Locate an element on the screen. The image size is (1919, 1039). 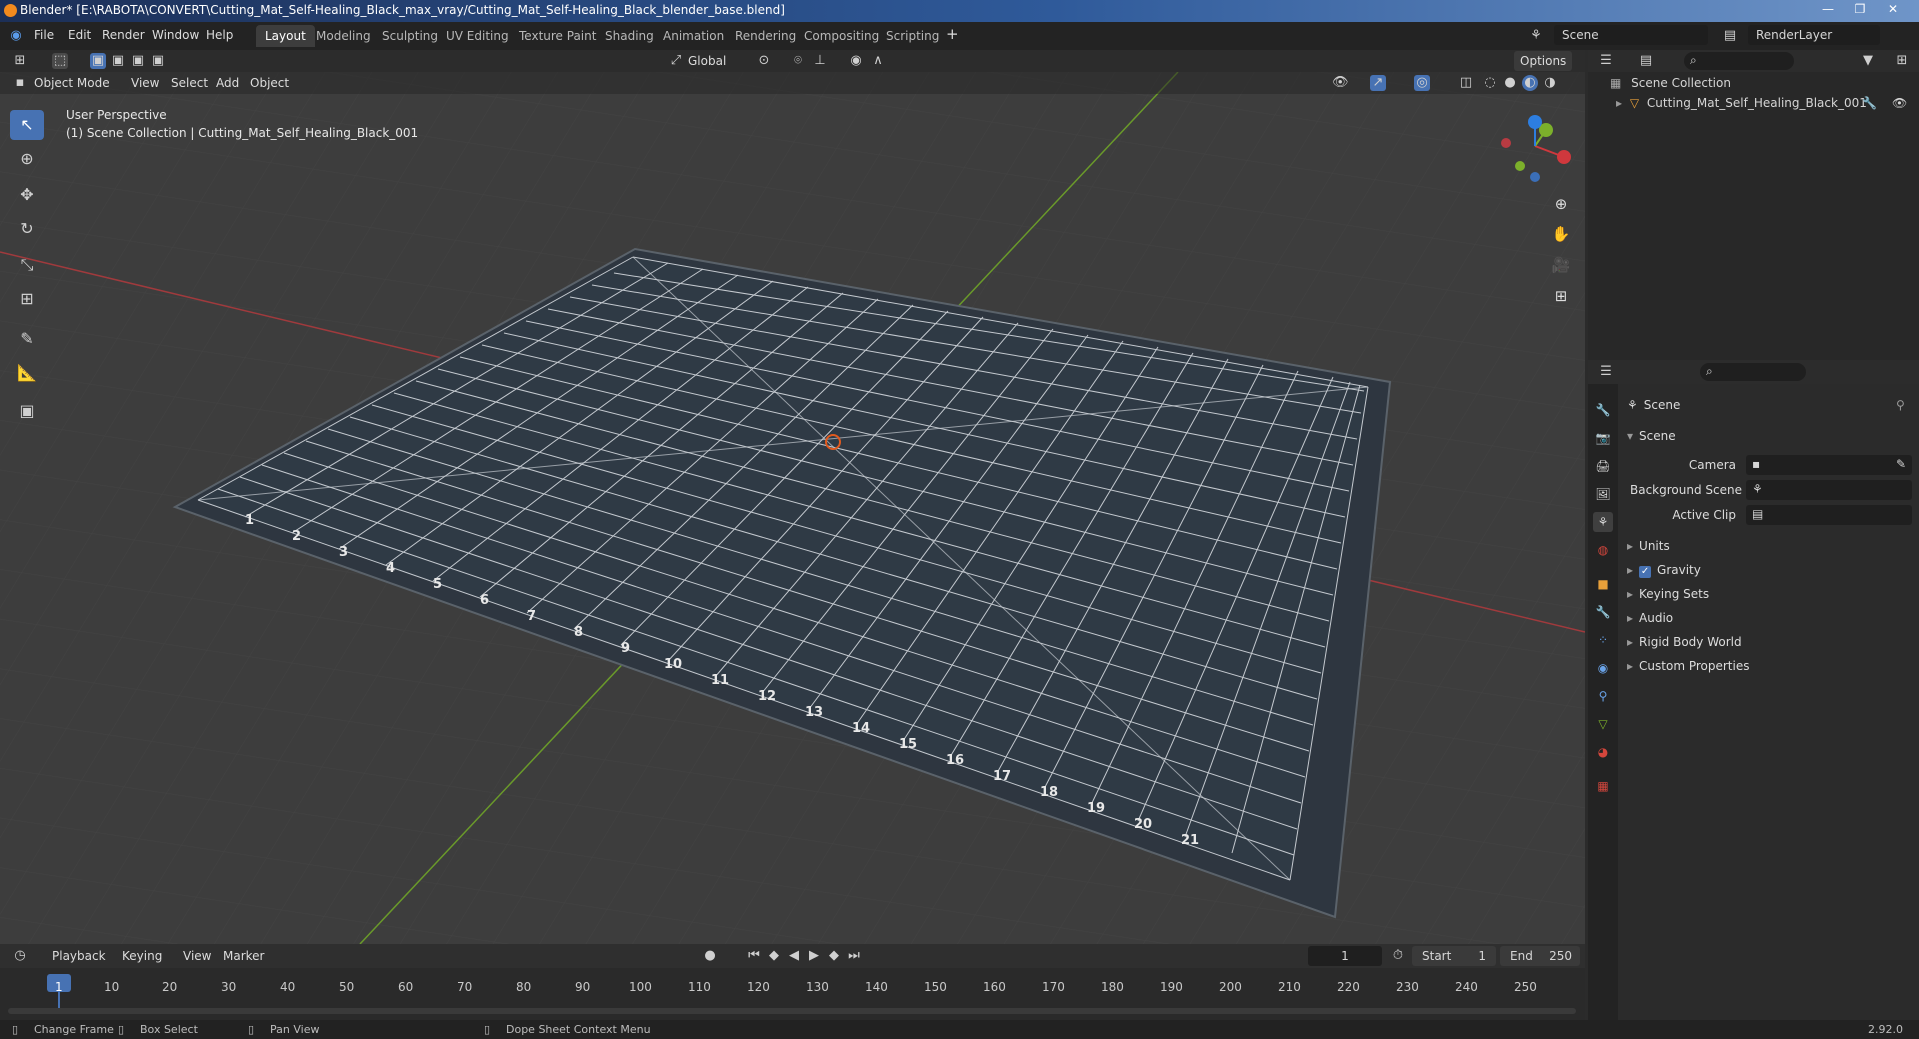
minimize-icon: — is located at coordinates (1828, 9).